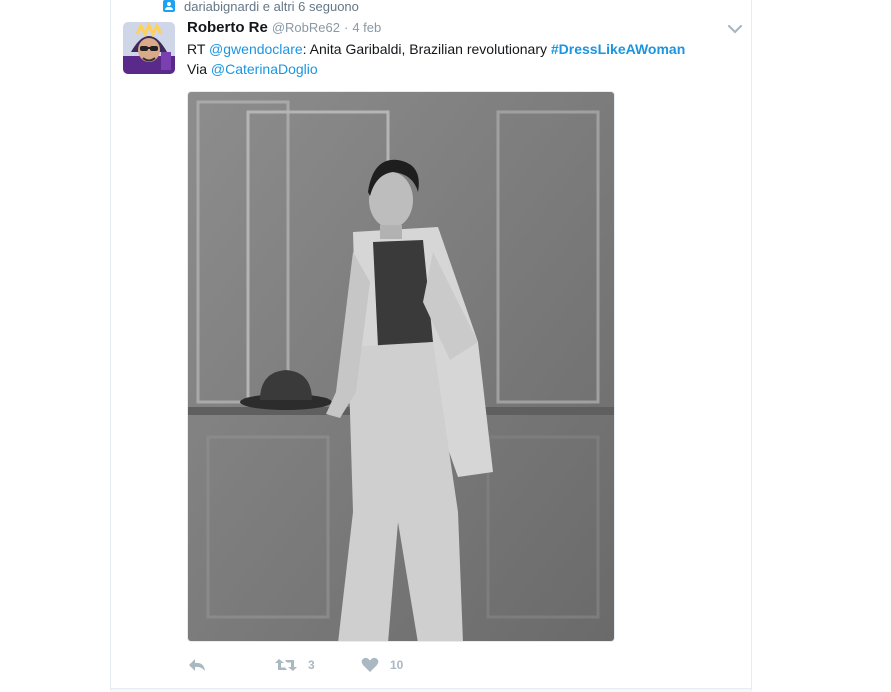 Image resolution: width=891 pixels, height=692 pixels. Describe the element at coordinates (231, 665) in the screenshot. I see `reply-button` at that location.